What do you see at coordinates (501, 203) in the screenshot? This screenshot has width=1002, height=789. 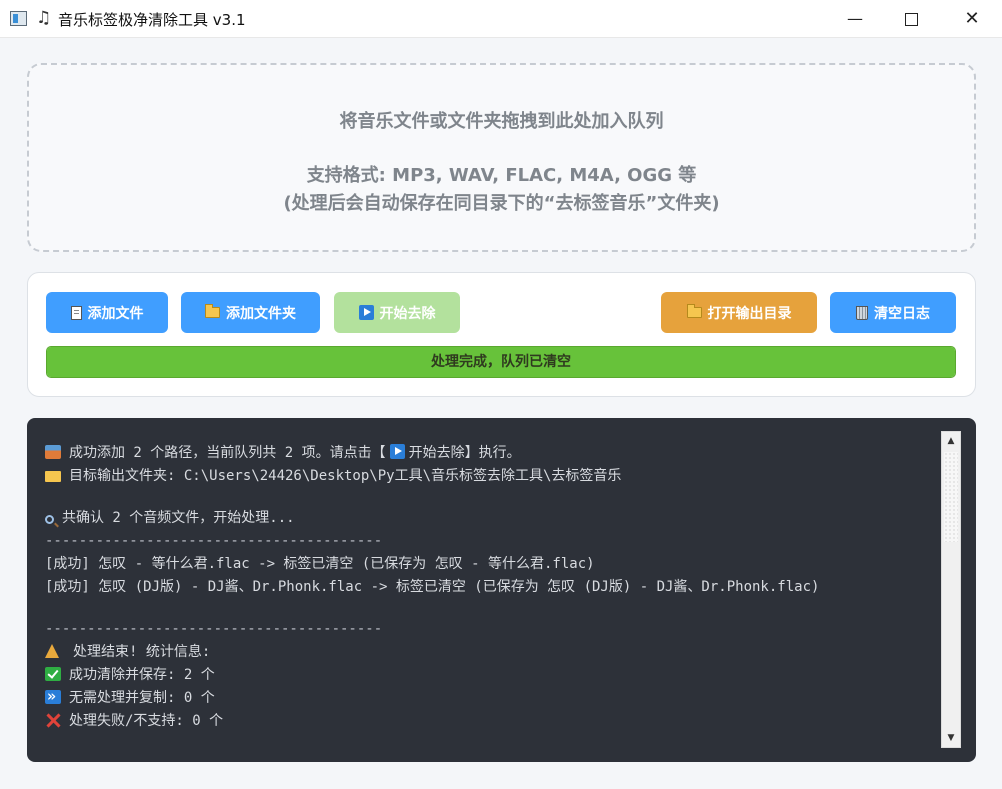 I see `output-note: (处理后会自动保存在同目录下的“去标签音乐”文件夹)` at bounding box center [501, 203].